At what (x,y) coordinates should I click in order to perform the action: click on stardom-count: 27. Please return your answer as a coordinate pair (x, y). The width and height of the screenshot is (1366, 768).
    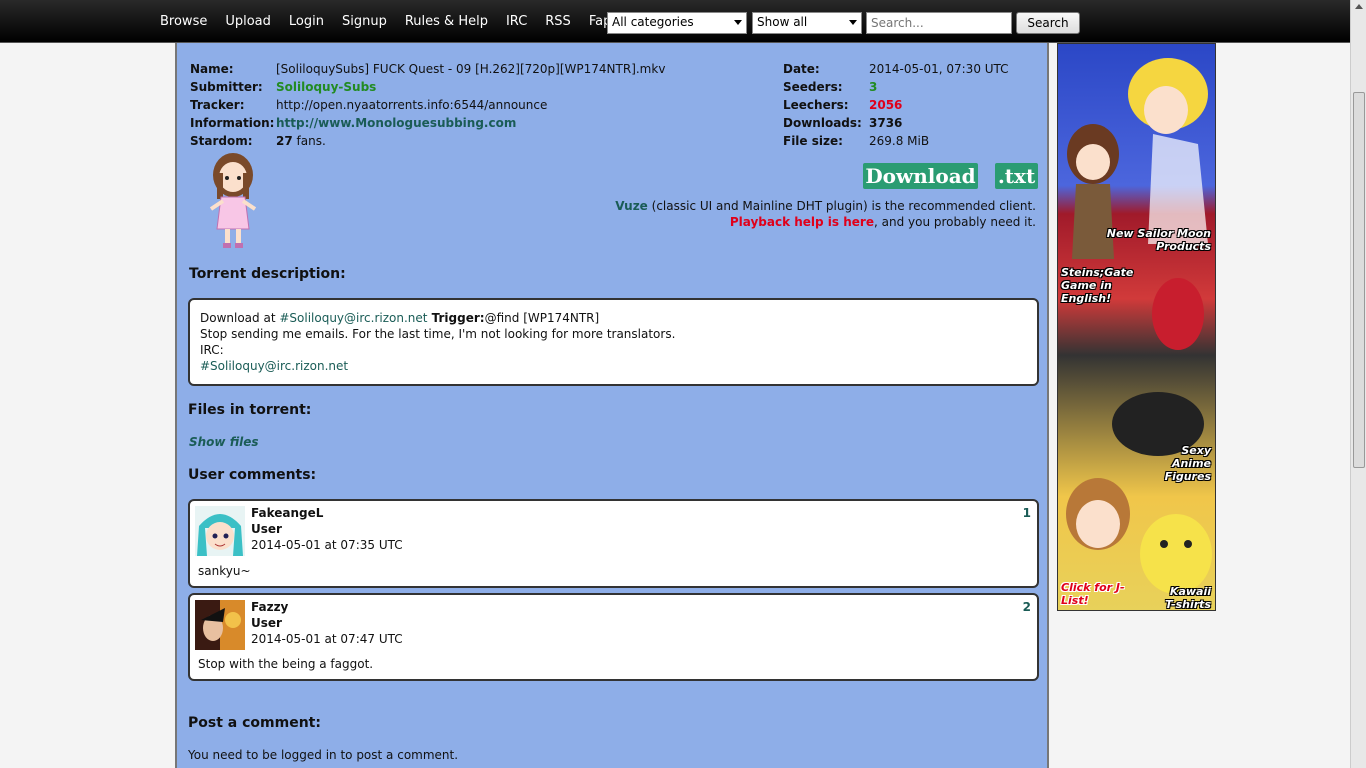
    Looking at the image, I should click on (284, 141).